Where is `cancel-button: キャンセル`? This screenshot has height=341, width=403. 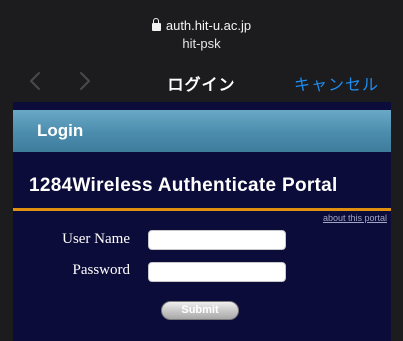
cancel-button: キャンセル is located at coordinates (336, 83).